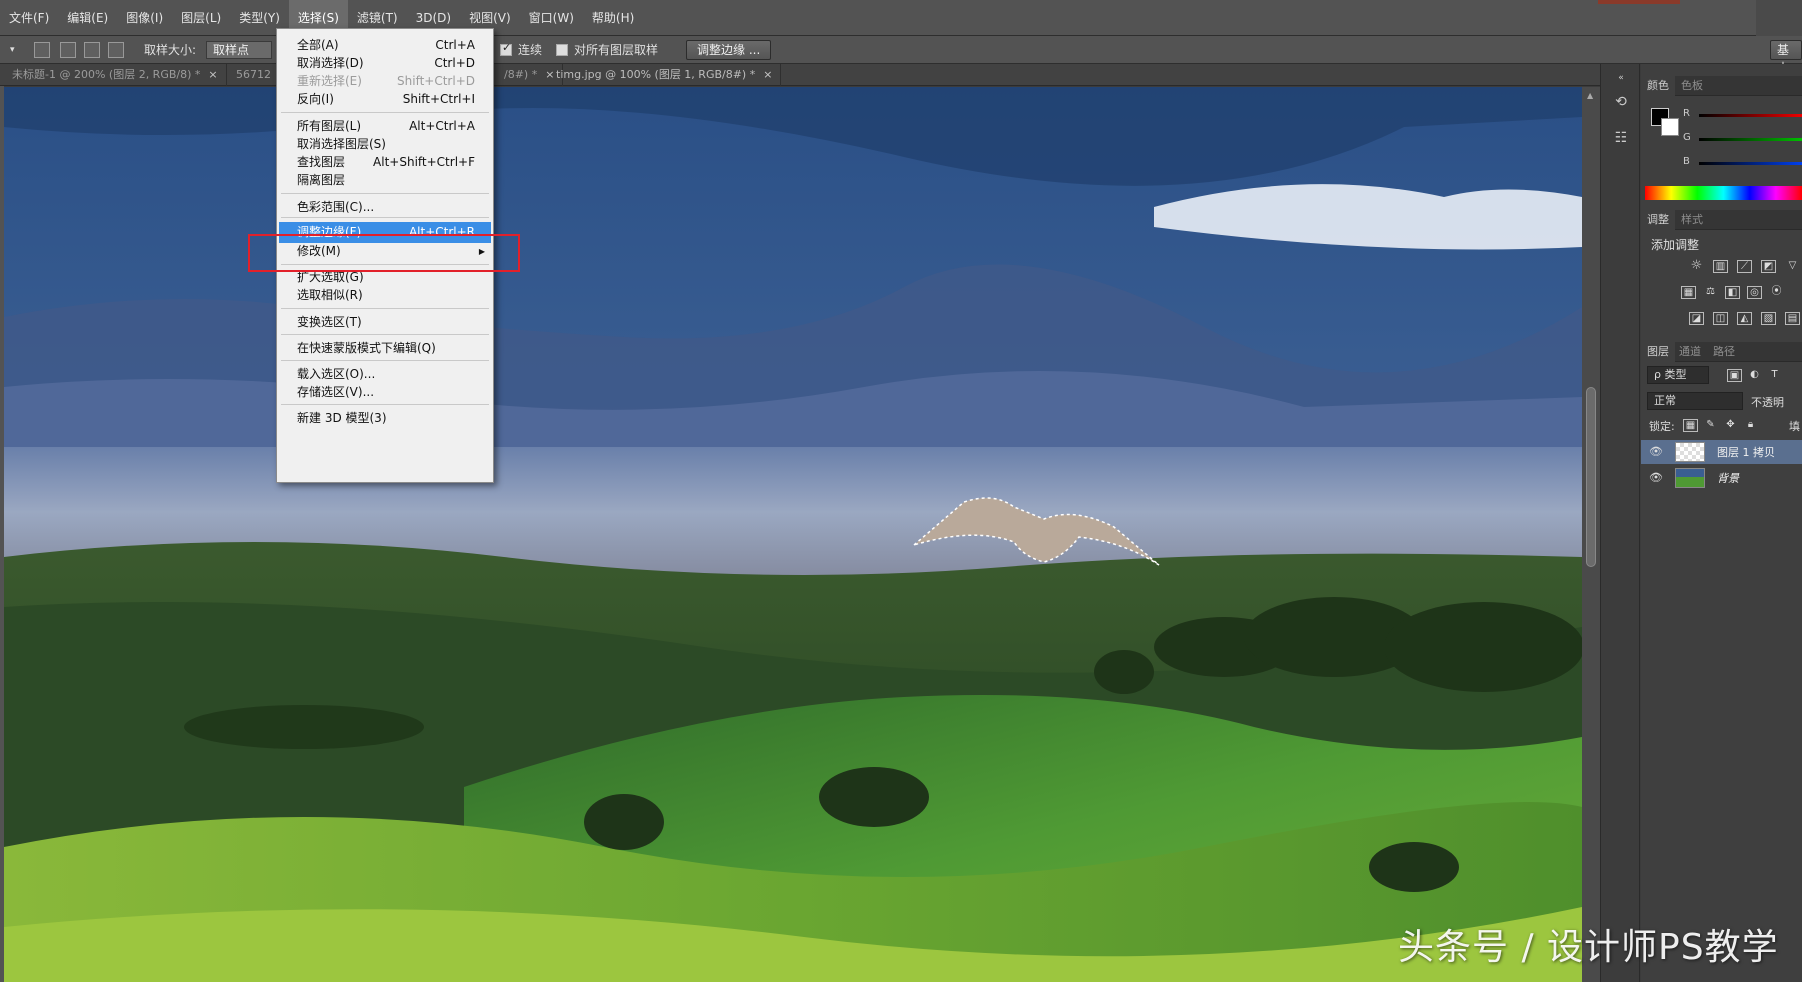 This screenshot has width=1802, height=982. I want to click on photo-filter-icon: ◎, so click(1754, 292).